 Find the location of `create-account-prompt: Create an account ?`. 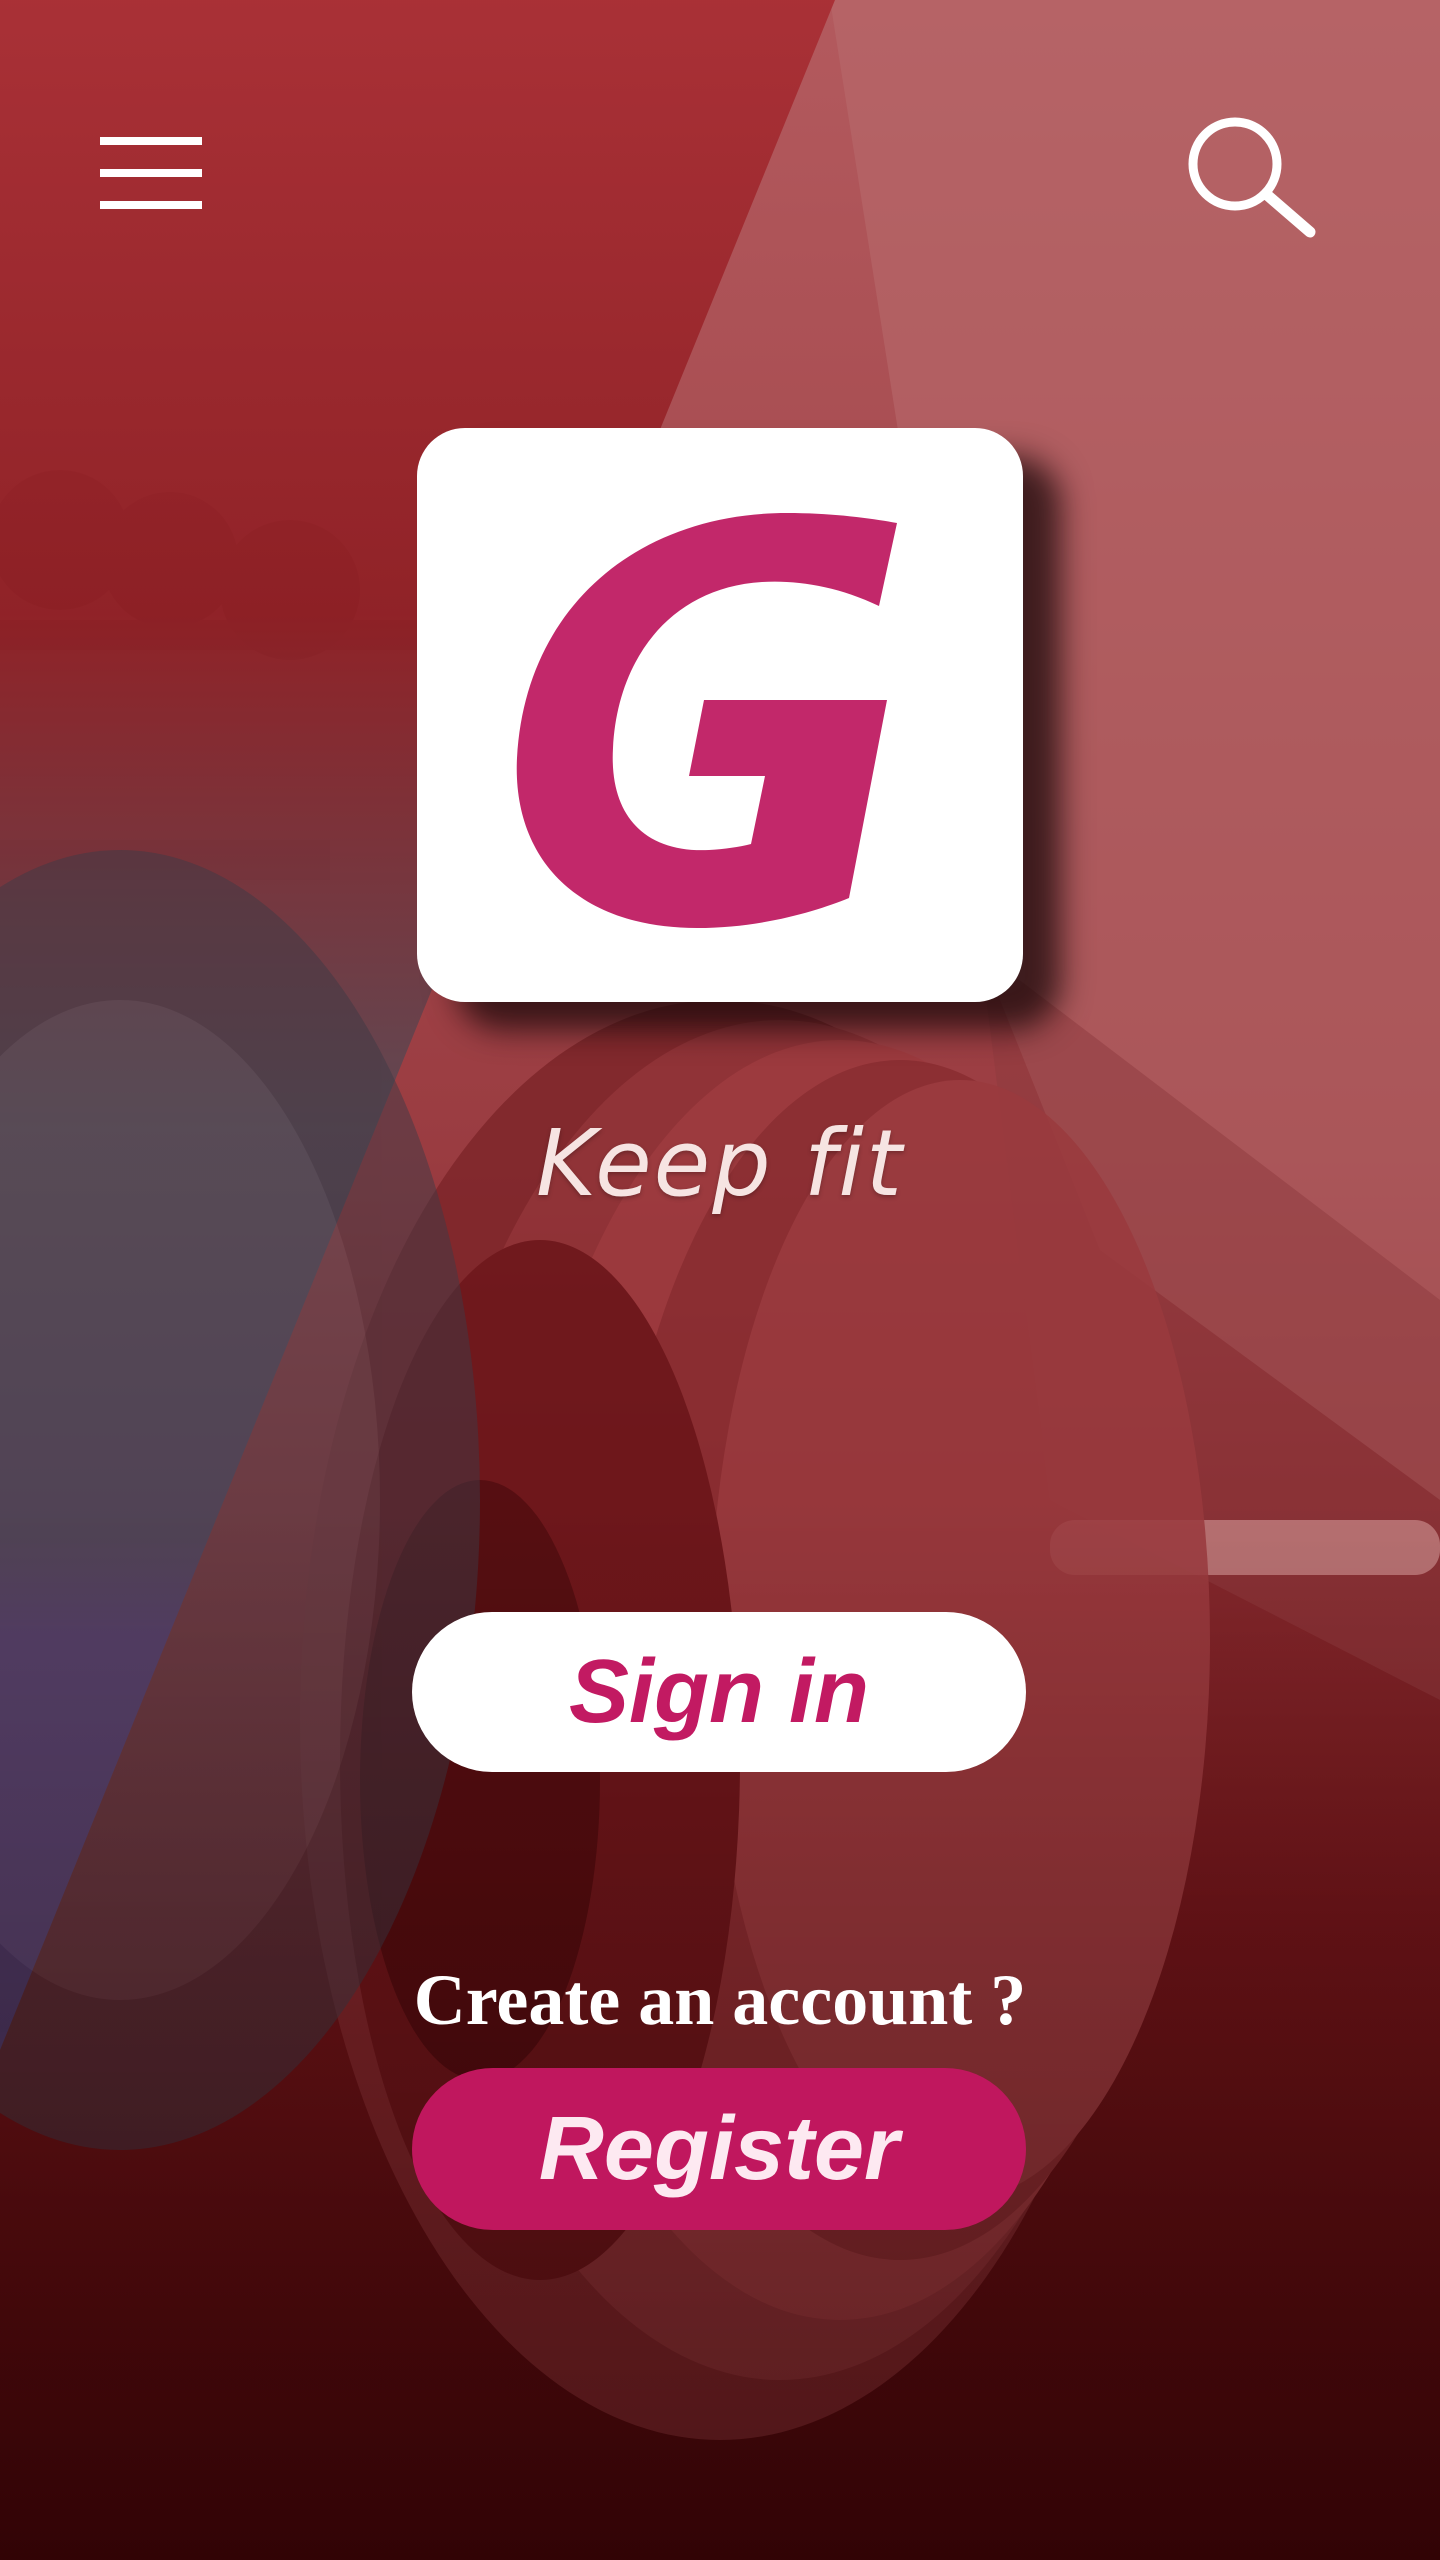

create-account-prompt: Create an account ? is located at coordinates (720, 2000).